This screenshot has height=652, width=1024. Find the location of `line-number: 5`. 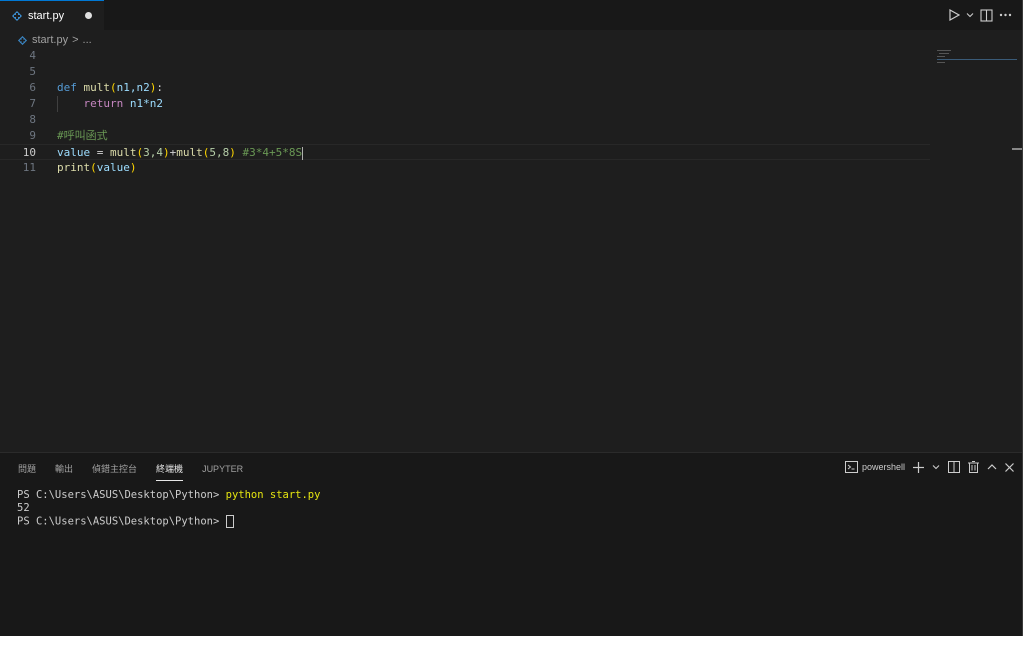

line-number: 5 is located at coordinates (32, 71).